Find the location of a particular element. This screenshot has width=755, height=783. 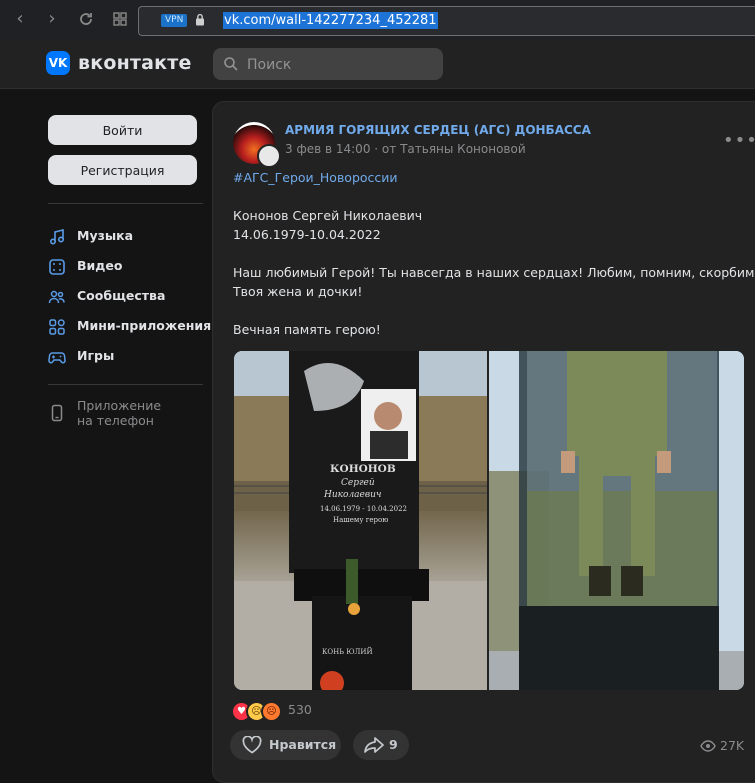

views-count: 27K is located at coordinates (732, 745).